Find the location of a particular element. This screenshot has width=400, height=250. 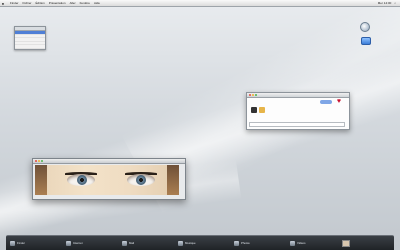

heart-icon: ♥ is located at coordinates (339, 101).